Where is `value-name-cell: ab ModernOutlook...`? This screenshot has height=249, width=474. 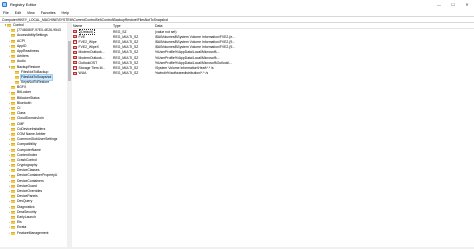 value-name-cell: ab ModernOutlook... is located at coordinates (93, 58).